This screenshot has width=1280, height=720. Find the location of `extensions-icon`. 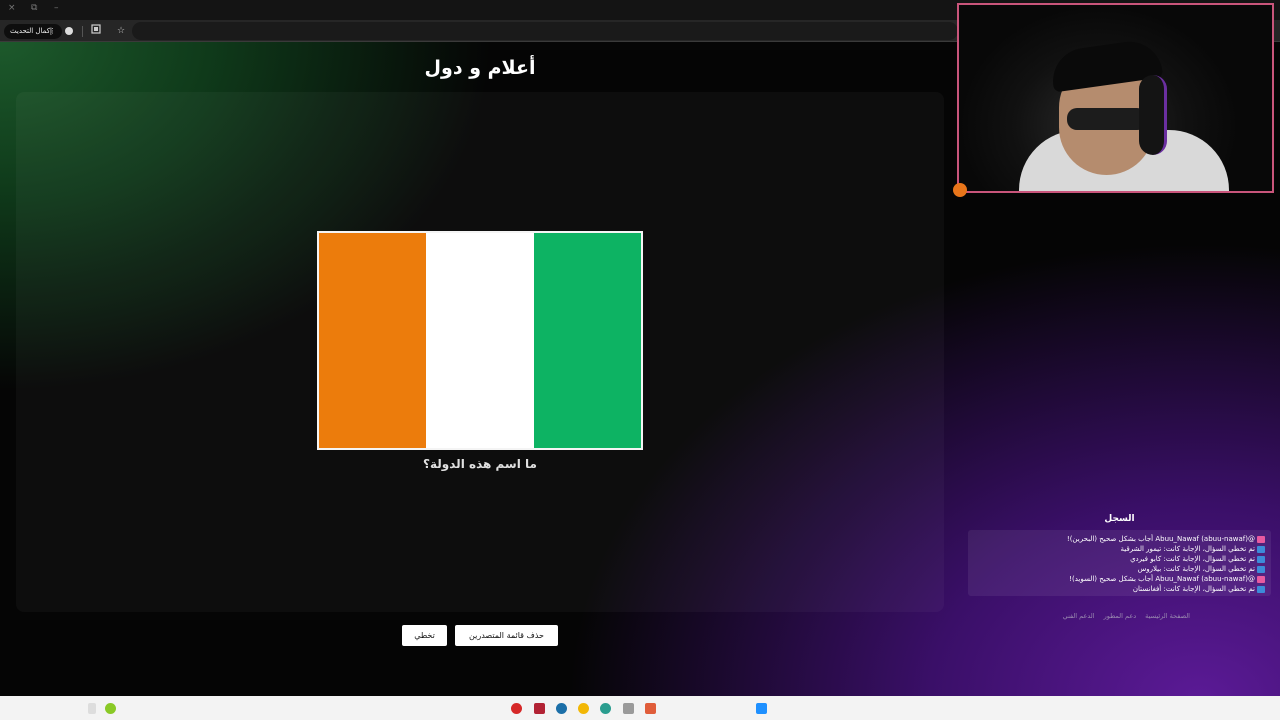

extensions-icon is located at coordinates (96, 31).